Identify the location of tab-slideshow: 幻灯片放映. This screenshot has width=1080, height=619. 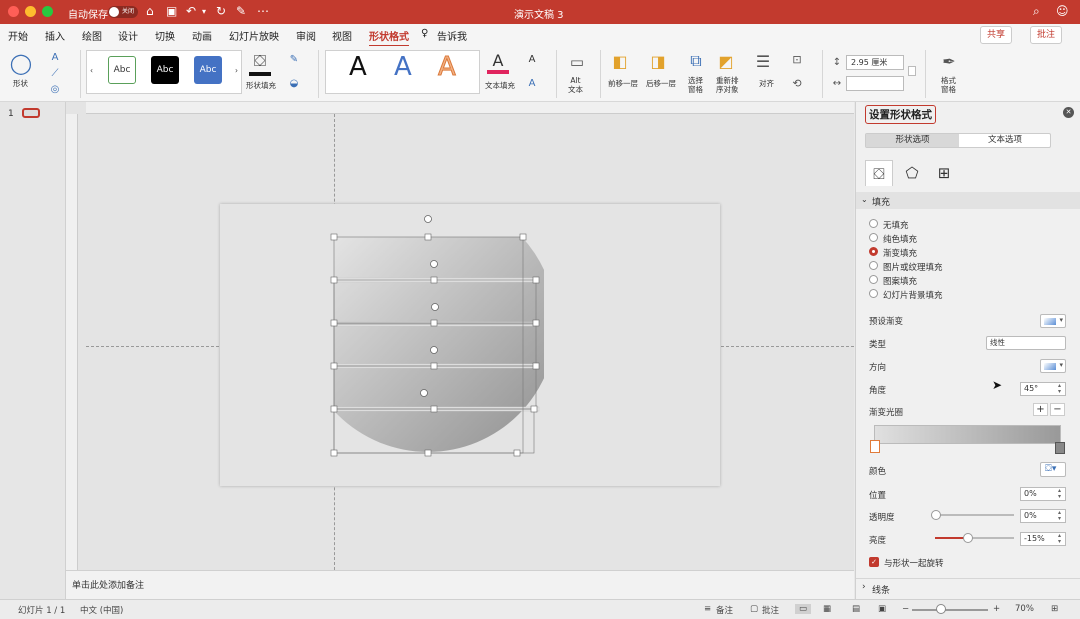
(254, 35).